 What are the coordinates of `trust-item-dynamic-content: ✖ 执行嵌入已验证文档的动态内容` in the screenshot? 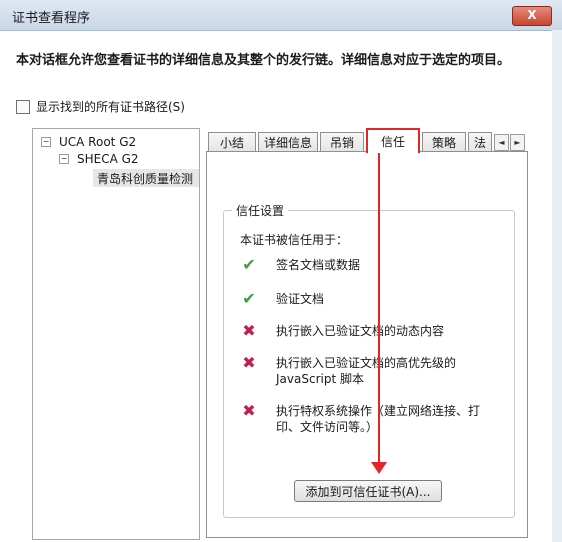 It's located at (341, 331).